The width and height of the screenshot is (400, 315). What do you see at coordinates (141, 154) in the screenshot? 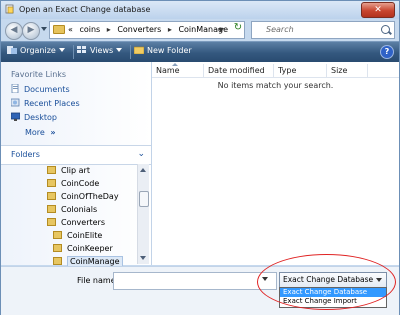
I see `chevron-down-icon: ⌄` at bounding box center [141, 154].